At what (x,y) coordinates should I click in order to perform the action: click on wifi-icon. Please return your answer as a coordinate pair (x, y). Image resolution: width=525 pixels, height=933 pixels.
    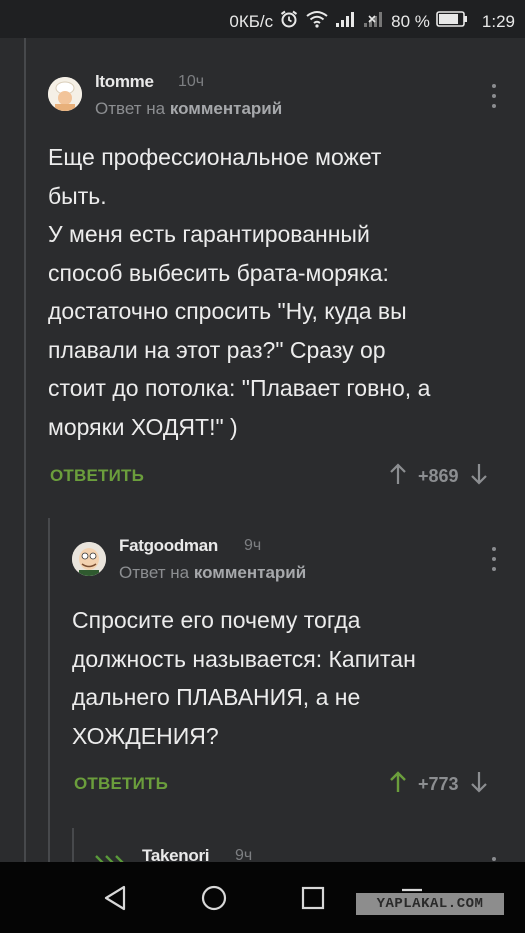
    Looking at the image, I should click on (317, 21).